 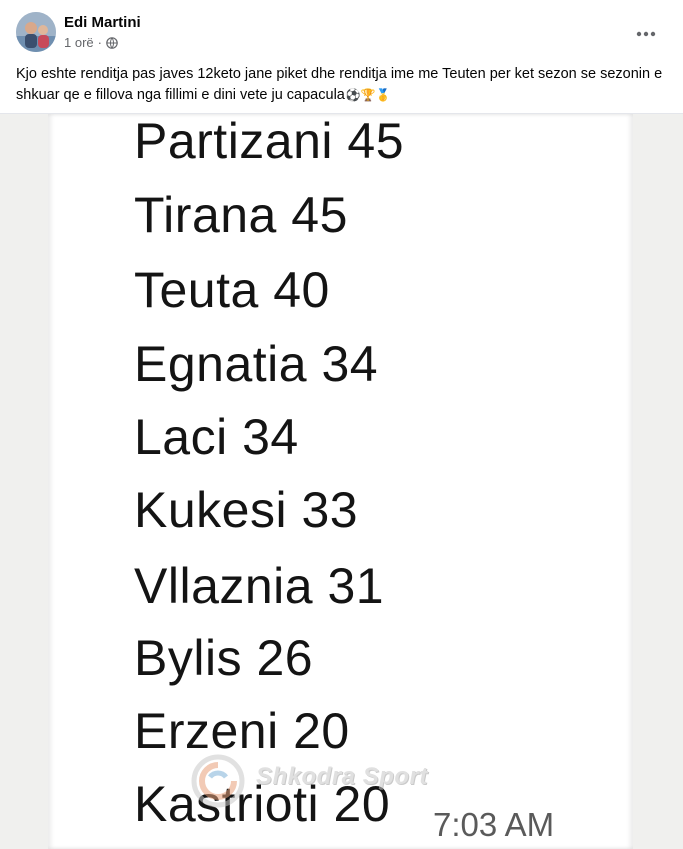 What do you see at coordinates (224, 658) in the screenshot?
I see `standings-row: Bylis 26` at bounding box center [224, 658].